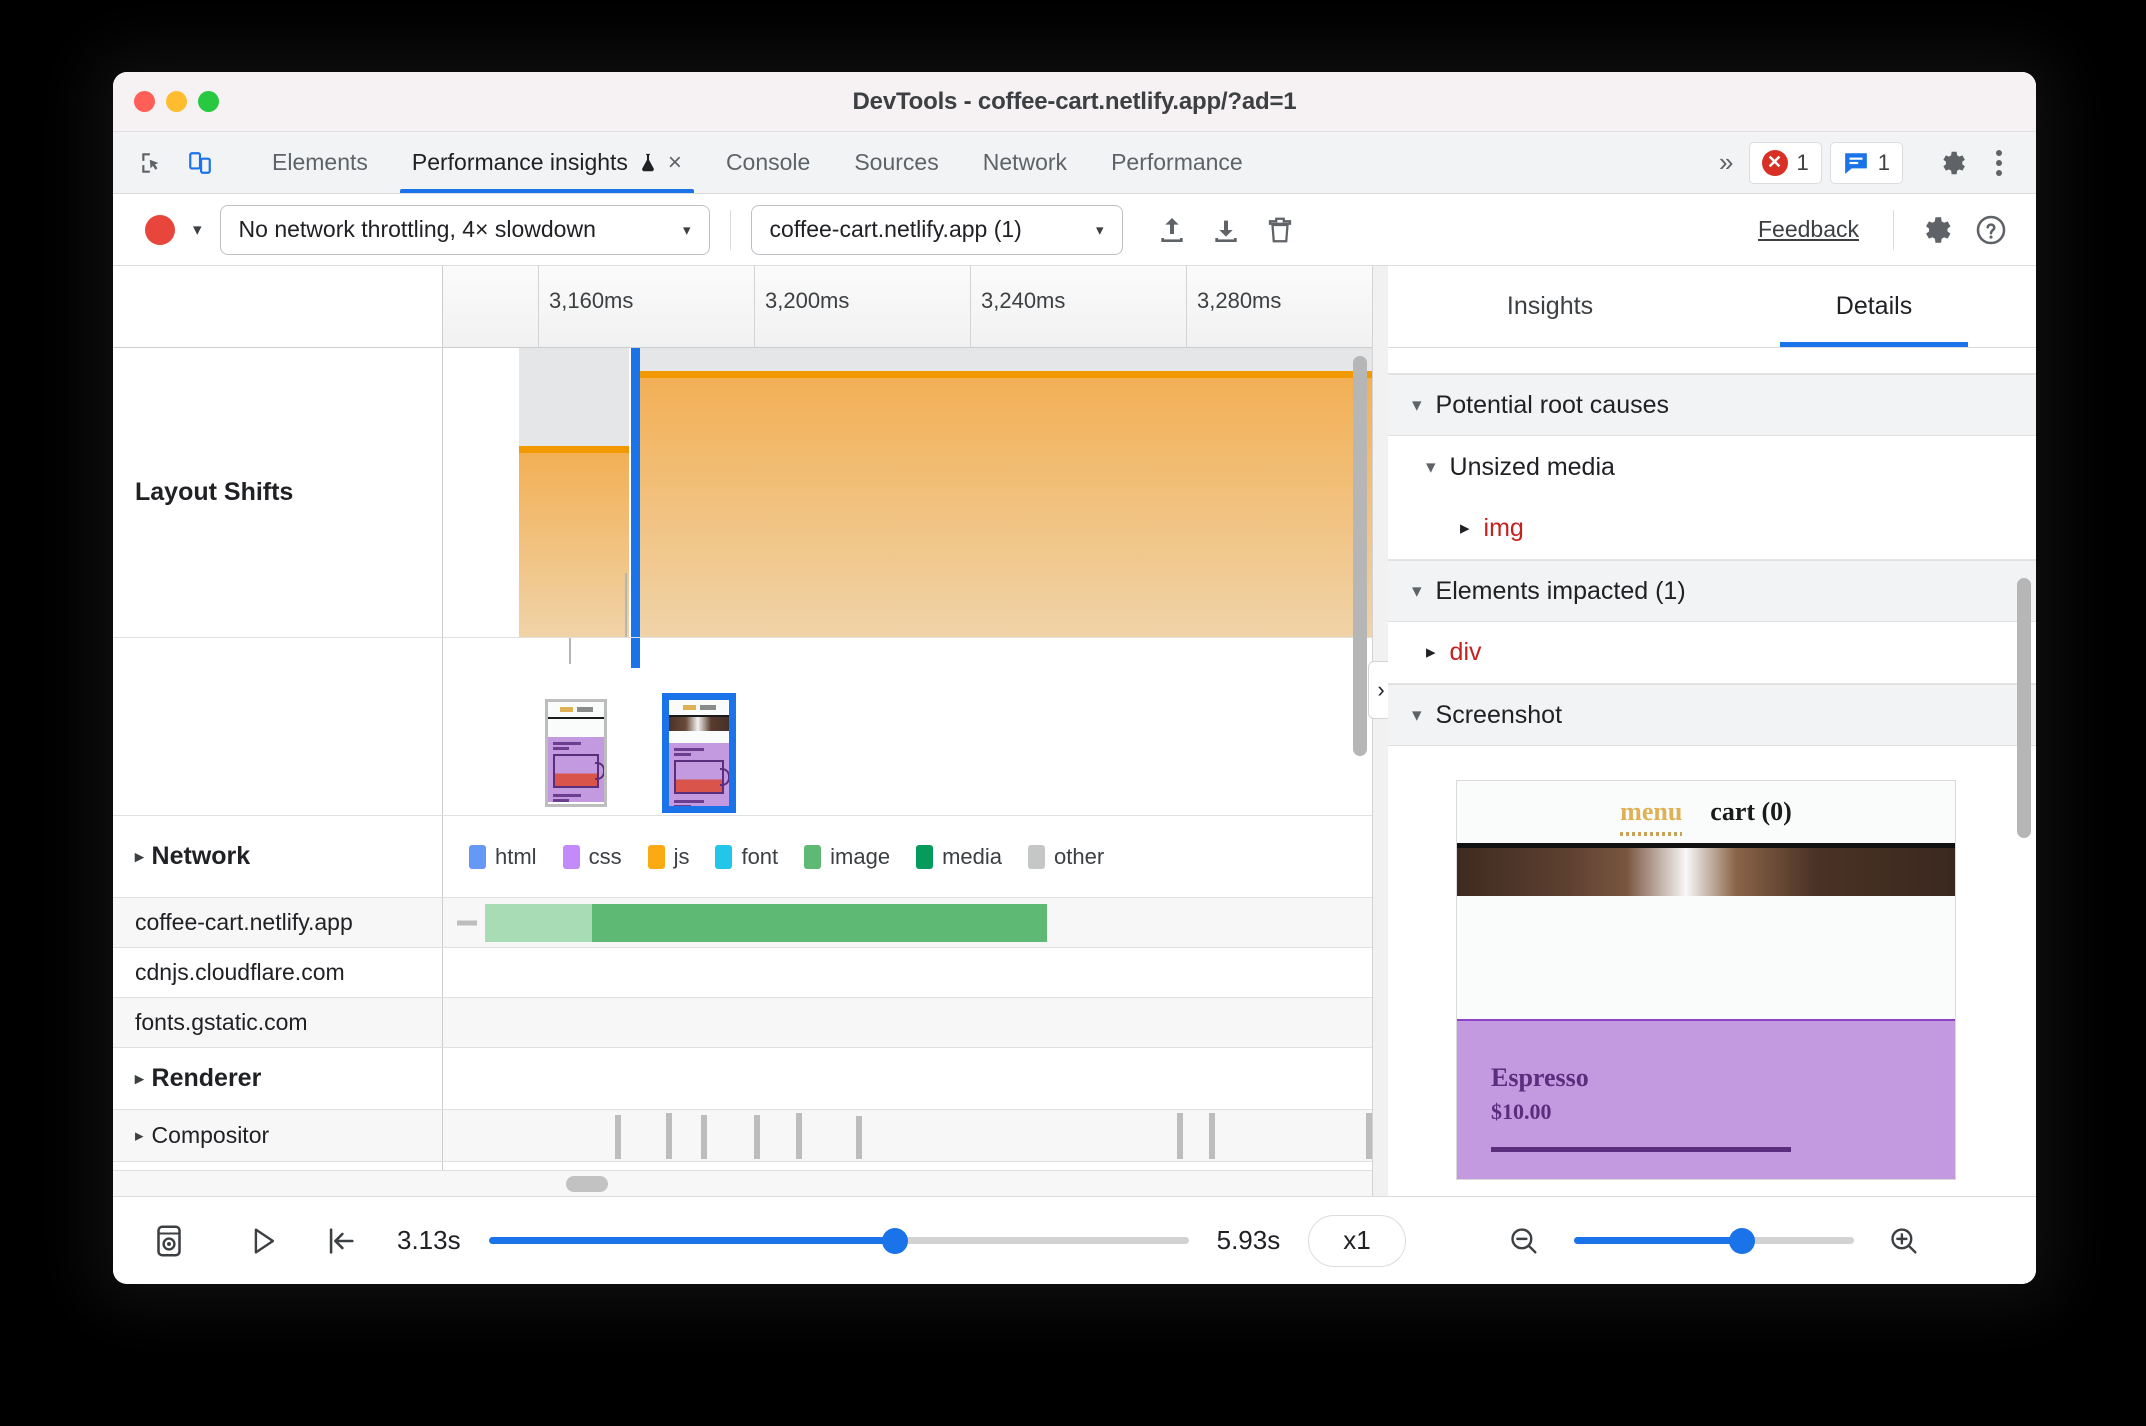  Describe the element at coordinates (936, 229) in the screenshot. I see `target-select: coffee-cart.netlify.app (1) ▾` at that location.